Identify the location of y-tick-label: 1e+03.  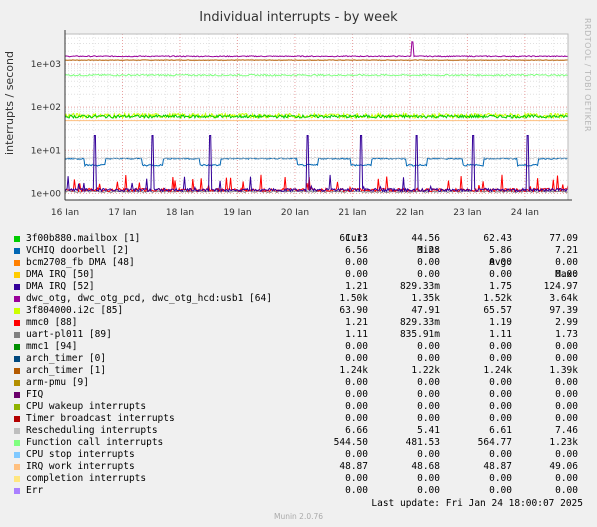
(46, 65).